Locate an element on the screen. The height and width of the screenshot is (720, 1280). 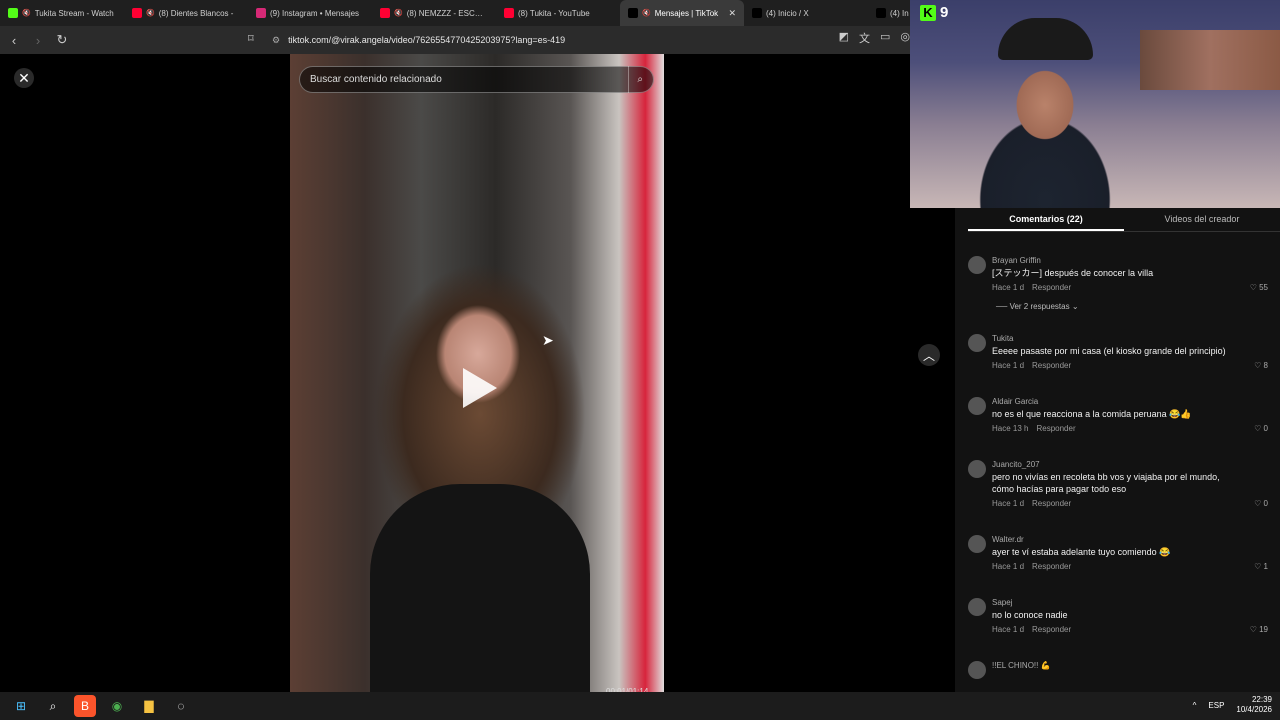
chrome-icon: ◉ is located at coordinates (117, 706).